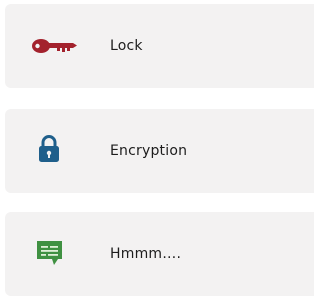  What do you see at coordinates (149, 151) in the screenshot?
I see `menu-item-label: Encryption` at bounding box center [149, 151].